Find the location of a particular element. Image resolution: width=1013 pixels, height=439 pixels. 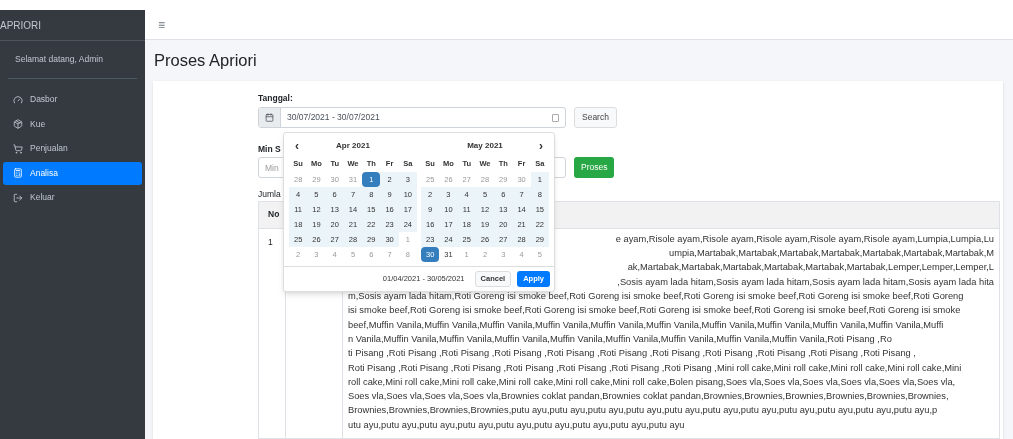

itemset-text: Soes vla,Soes vla,Soes vla,Soes vla,Brownies coklat pandan,Brownies coklat pandan,Brownies,Brownies,Brownies,Brownies,Brownies,Brownies, is located at coordinates (648, 397).